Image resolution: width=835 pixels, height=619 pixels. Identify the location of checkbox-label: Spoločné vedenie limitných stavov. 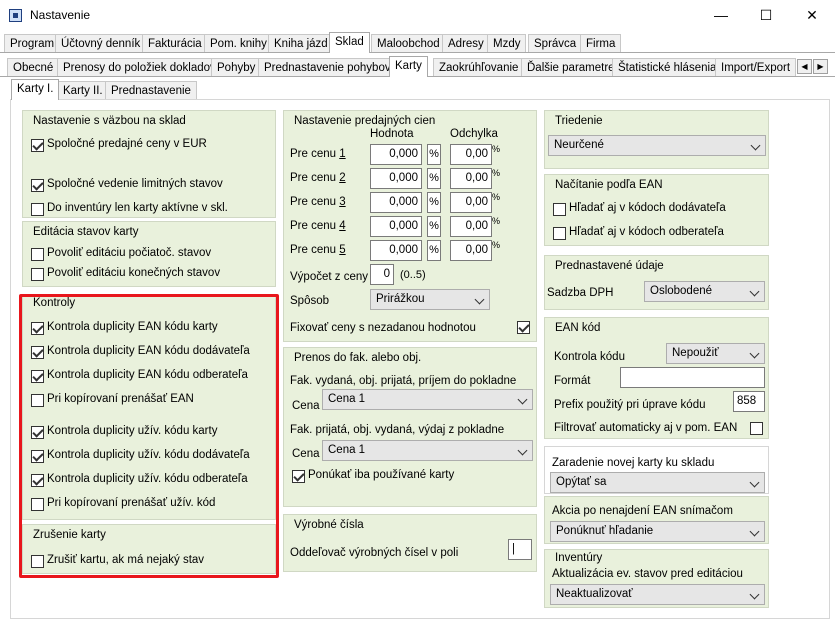
(135, 184).